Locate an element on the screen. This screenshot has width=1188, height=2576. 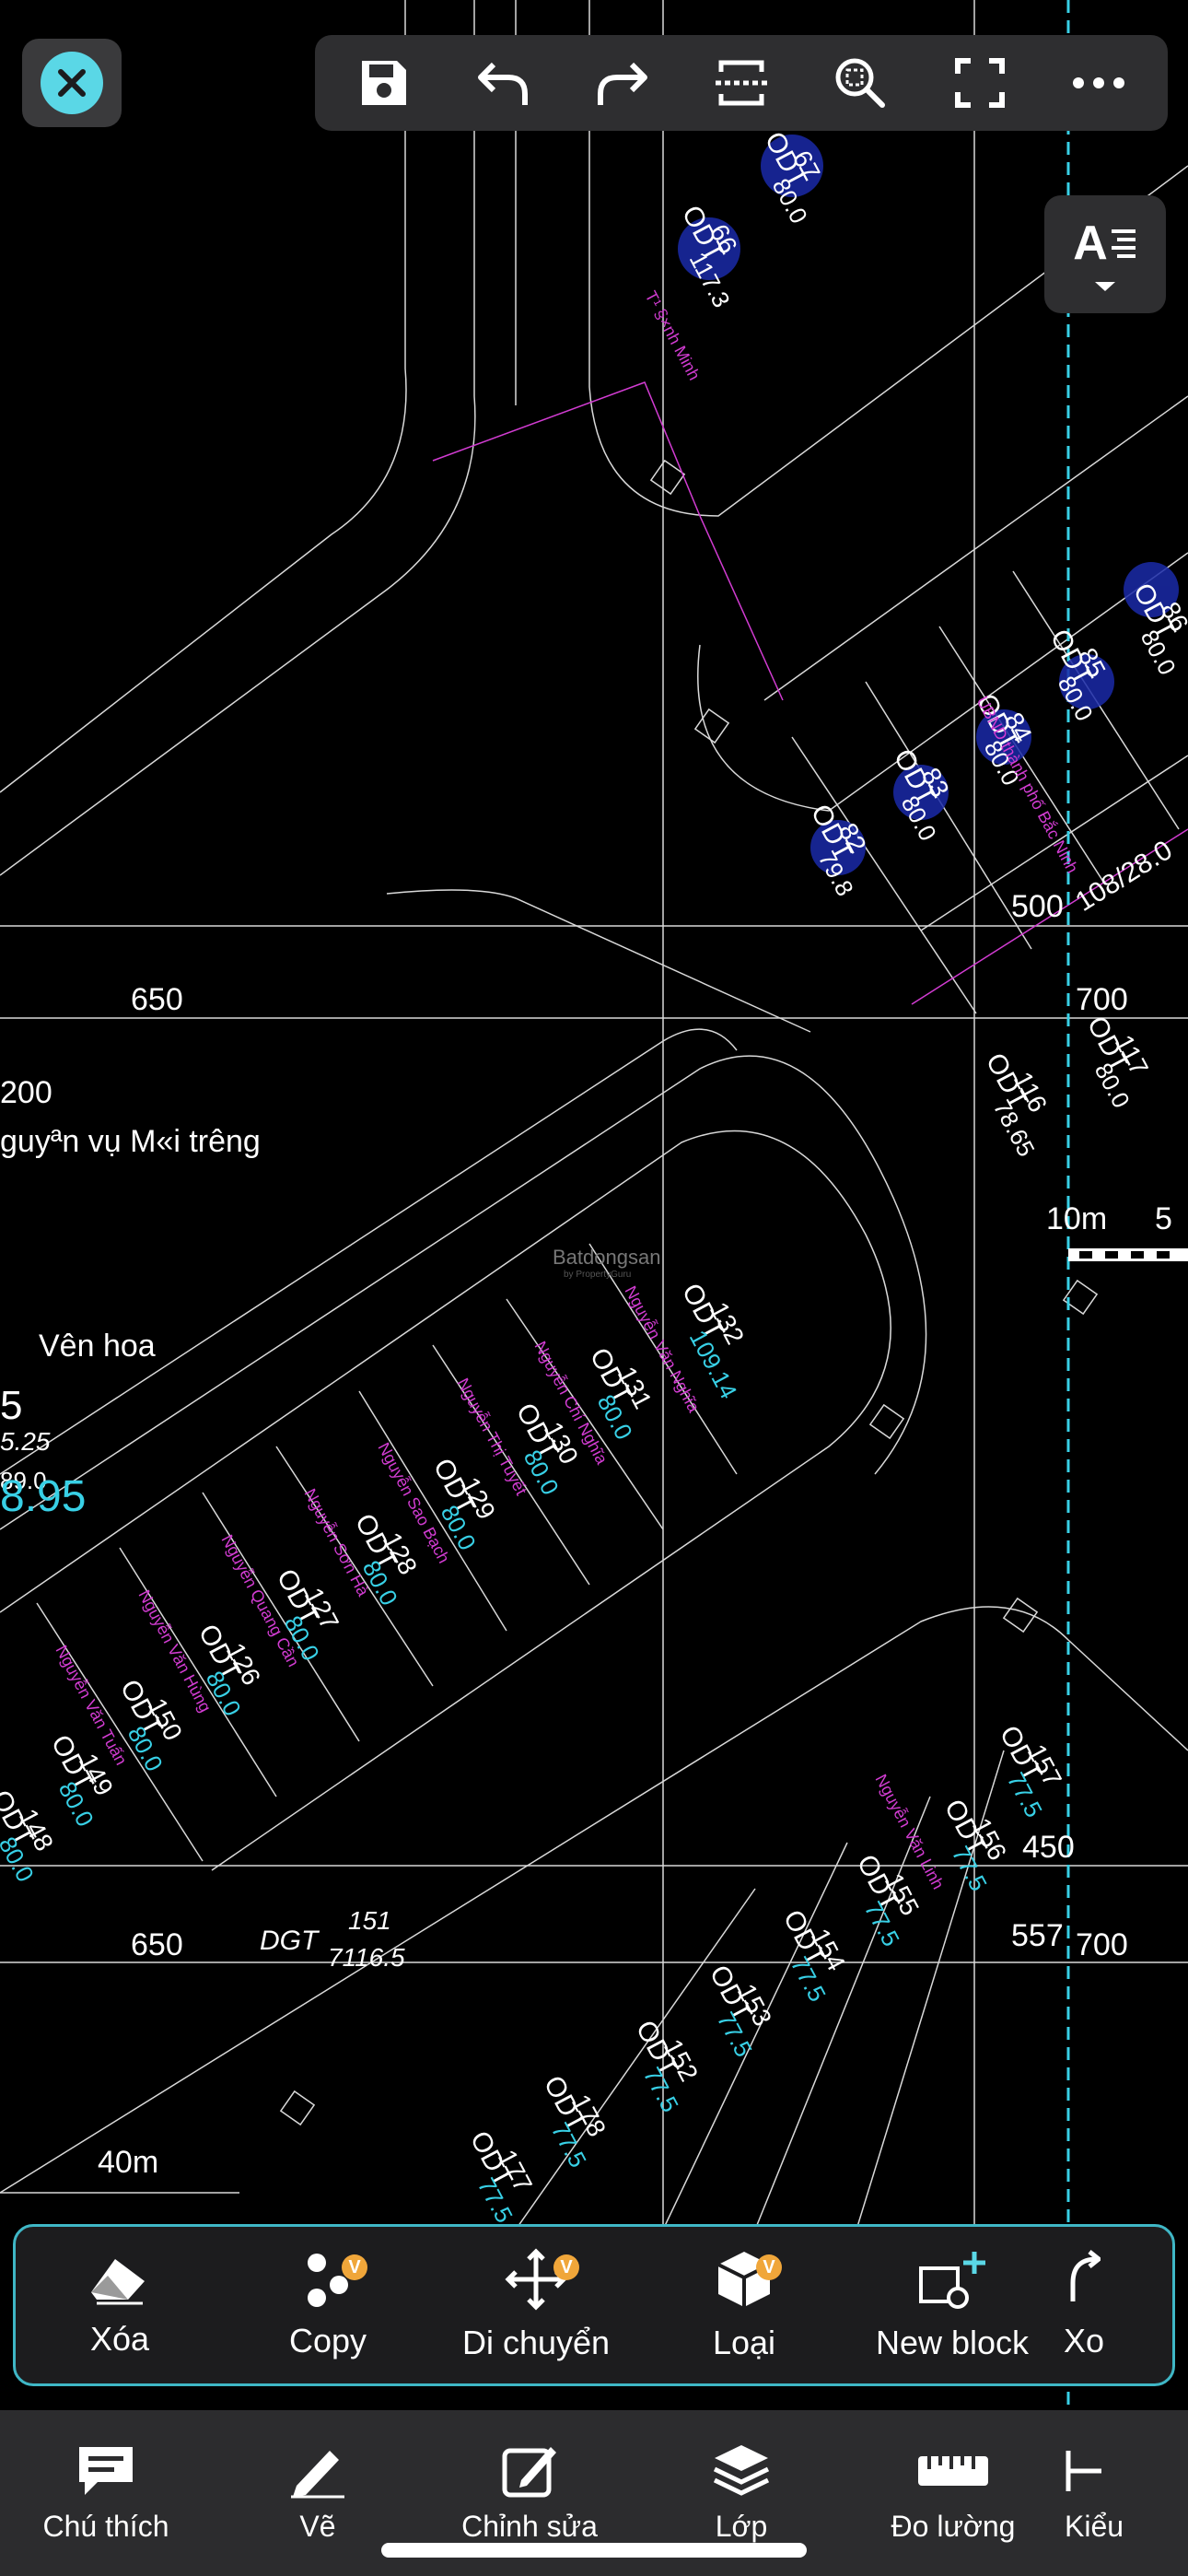
road-label: DGT is located at coordinates (290, 1941).